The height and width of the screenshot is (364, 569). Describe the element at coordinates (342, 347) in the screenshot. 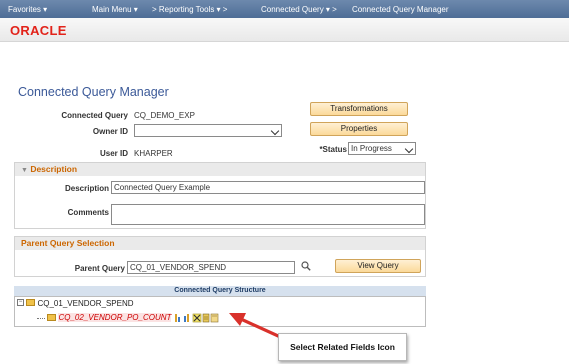

I see `annotation-callout: Select Related Fields Icon` at that location.